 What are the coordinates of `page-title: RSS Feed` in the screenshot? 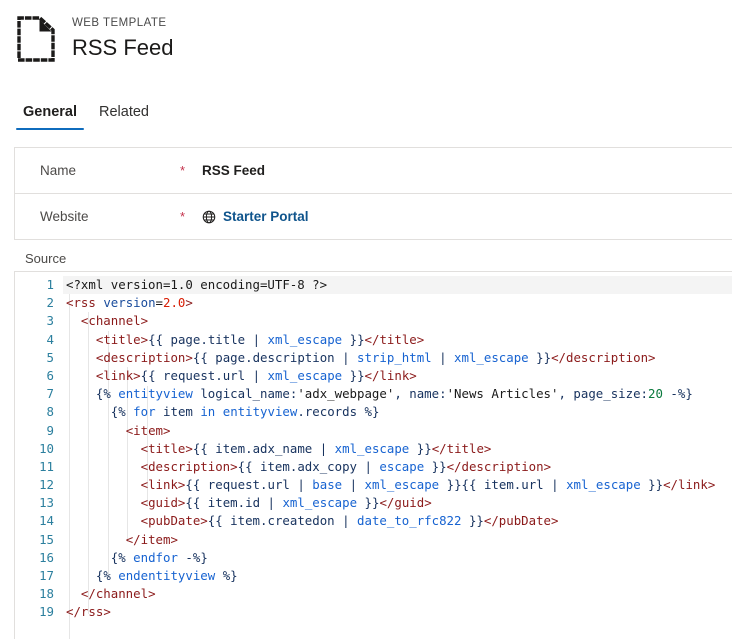 It's located at (123, 47).